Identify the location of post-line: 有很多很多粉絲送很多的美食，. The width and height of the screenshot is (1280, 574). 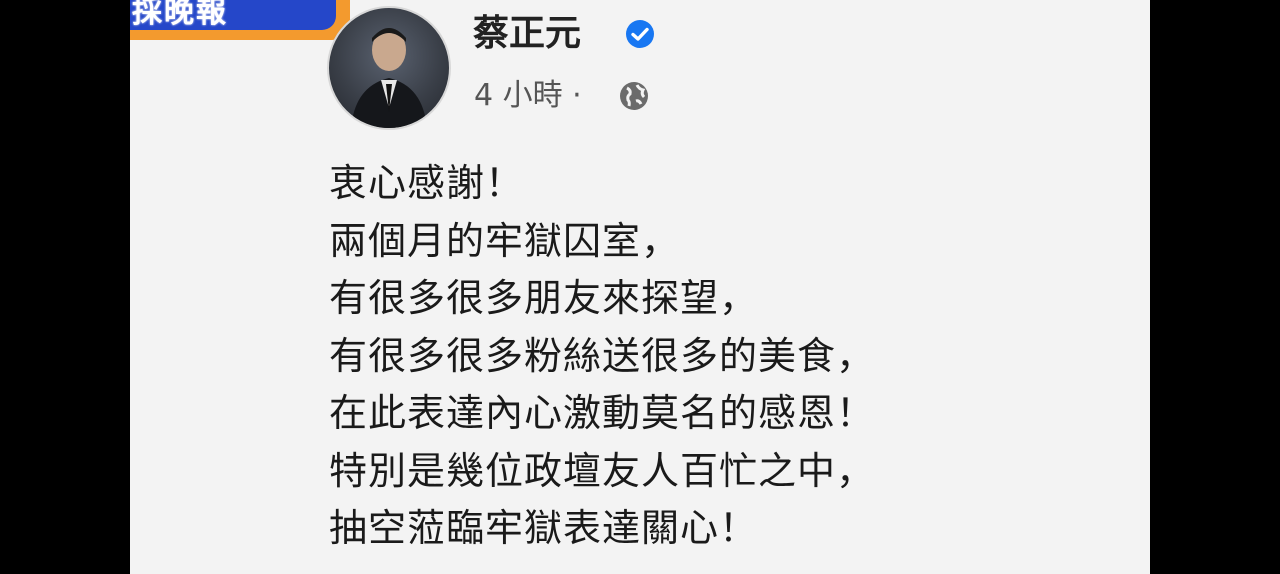
(602, 355).